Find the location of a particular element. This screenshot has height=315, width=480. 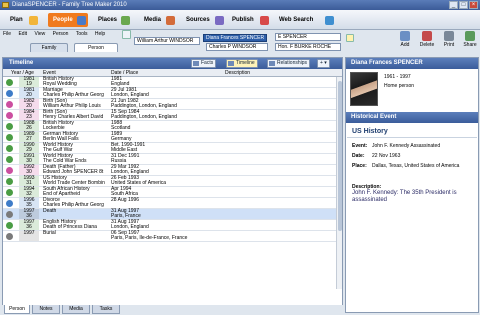

timeline-scrollbar is located at coordinates (339, 183).